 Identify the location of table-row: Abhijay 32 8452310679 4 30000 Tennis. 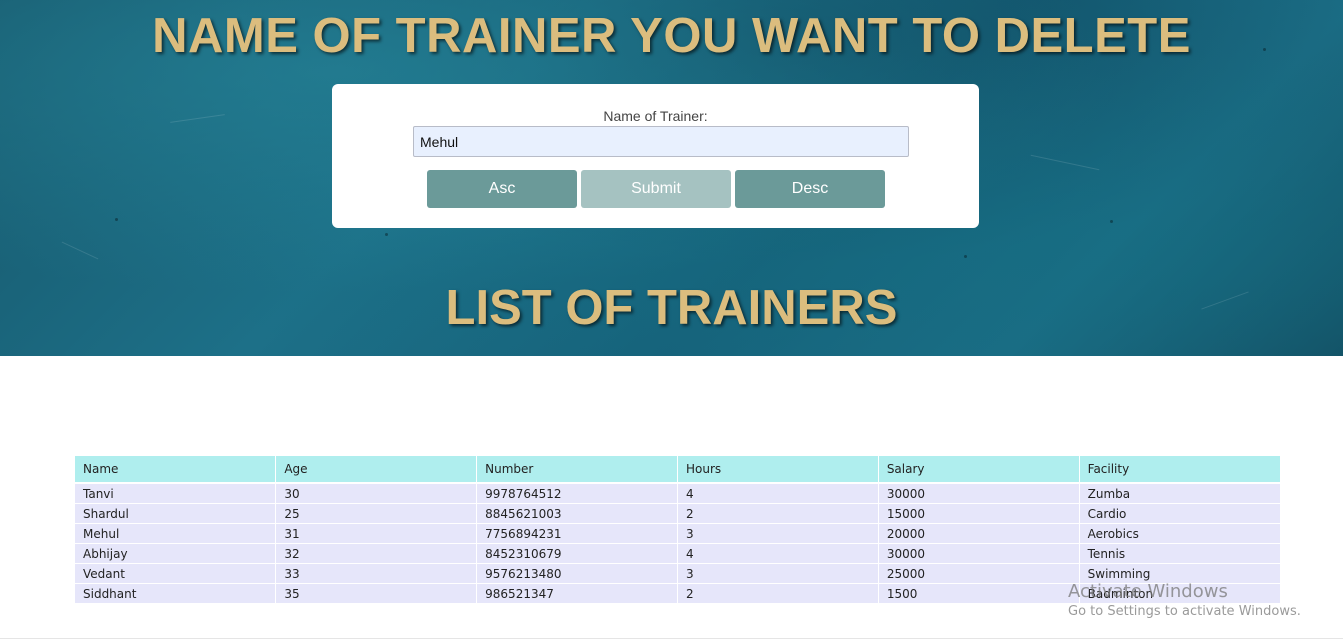
(677, 553).